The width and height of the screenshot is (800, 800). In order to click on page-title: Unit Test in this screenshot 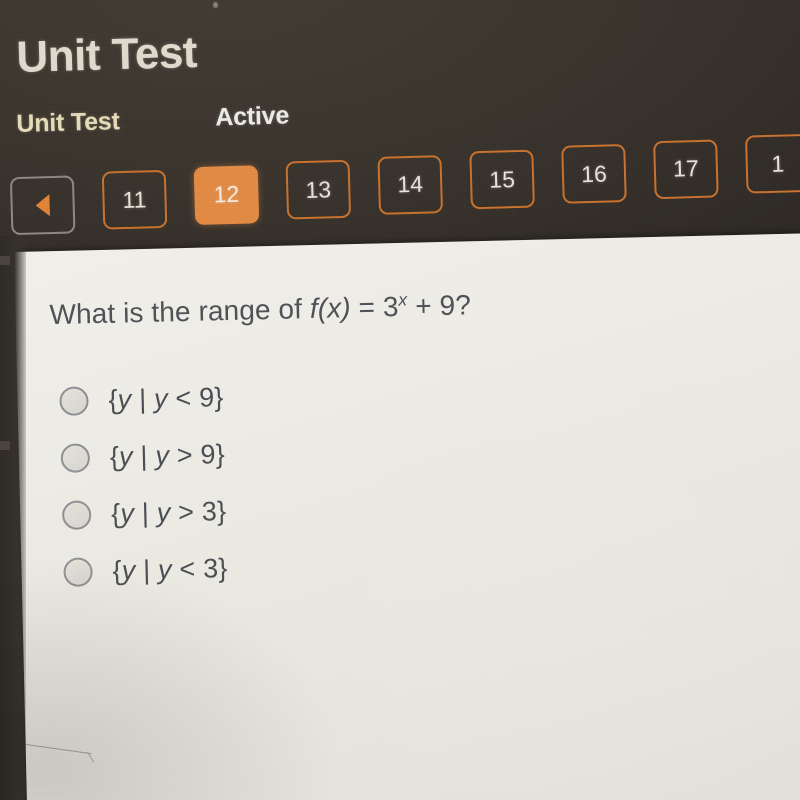, I will do `click(106, 54)`.